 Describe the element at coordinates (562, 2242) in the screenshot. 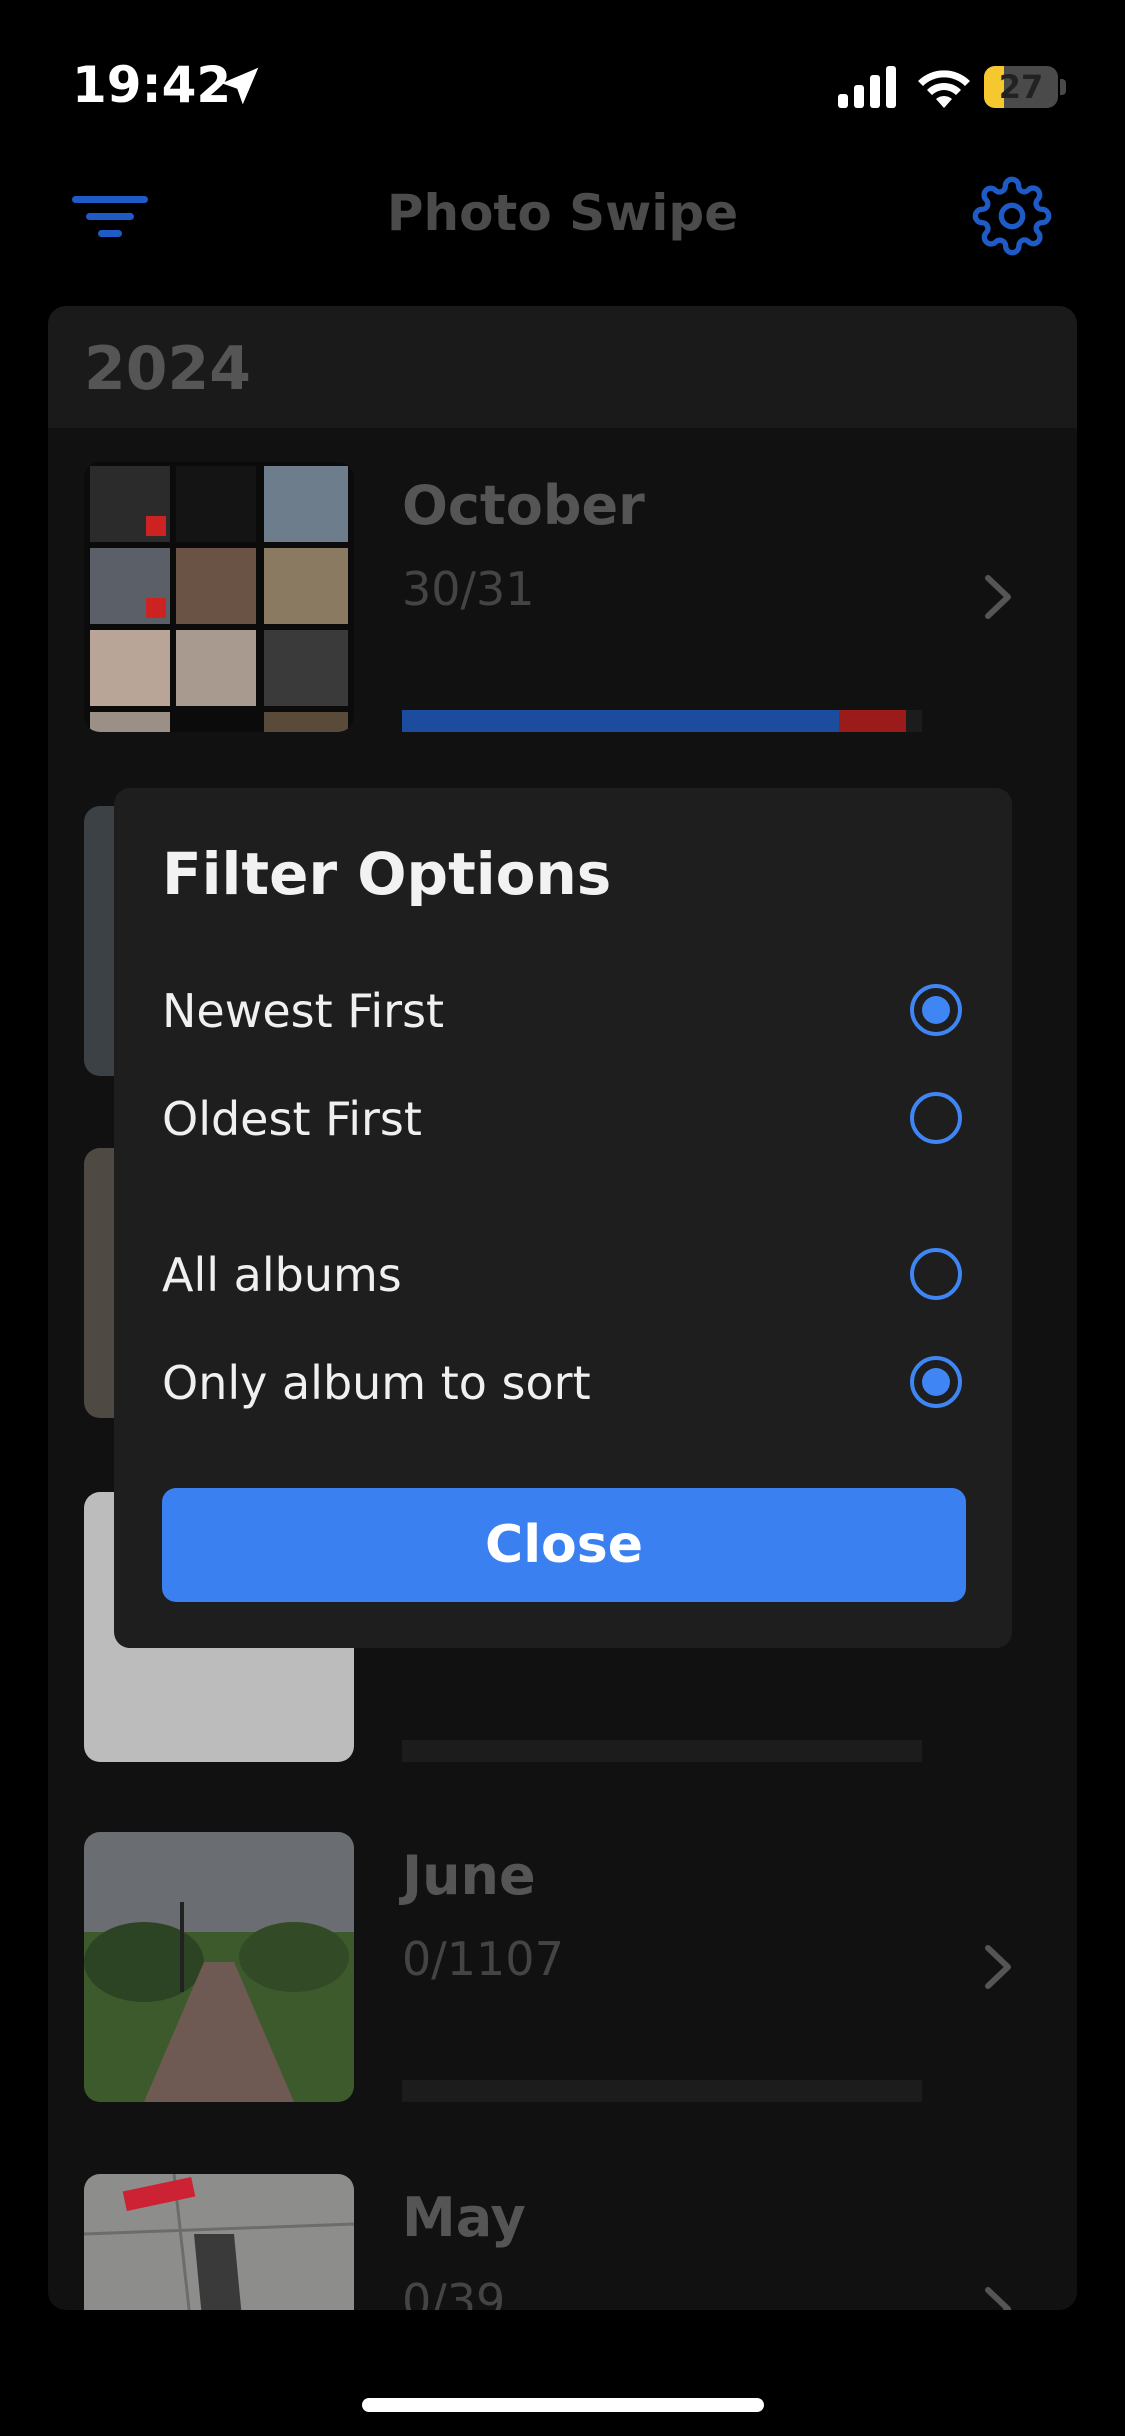

I see `album-row-may: May 0/39` at that location.